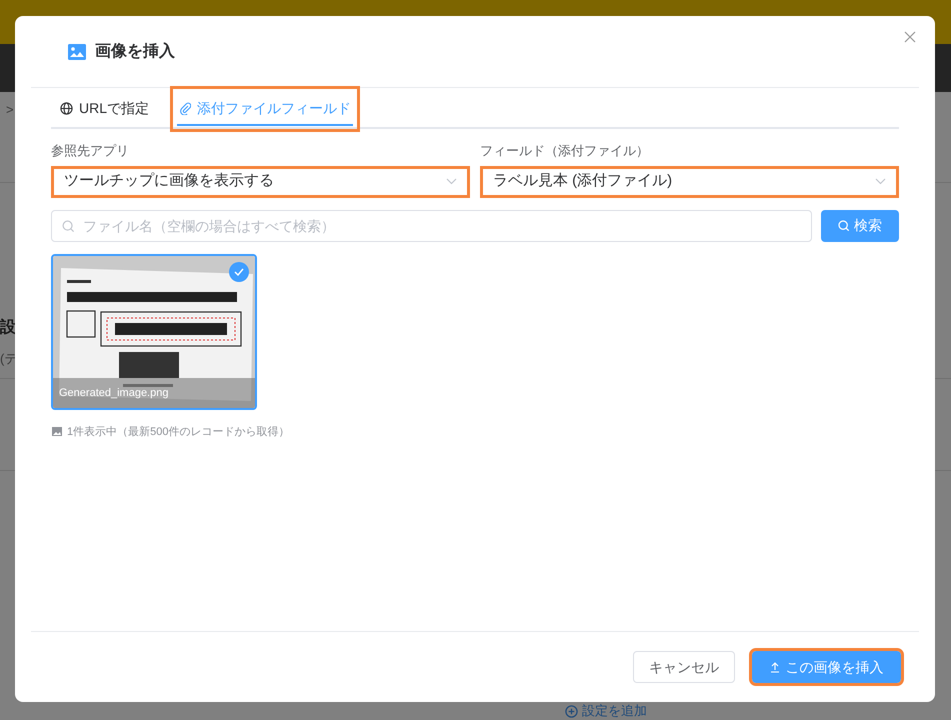 The width and height of the screenshot is (951, 720). What do you see at coordinates (239, 272) in the screenshot?
I see `check-badge-icon` at bounding box center [239, 272].